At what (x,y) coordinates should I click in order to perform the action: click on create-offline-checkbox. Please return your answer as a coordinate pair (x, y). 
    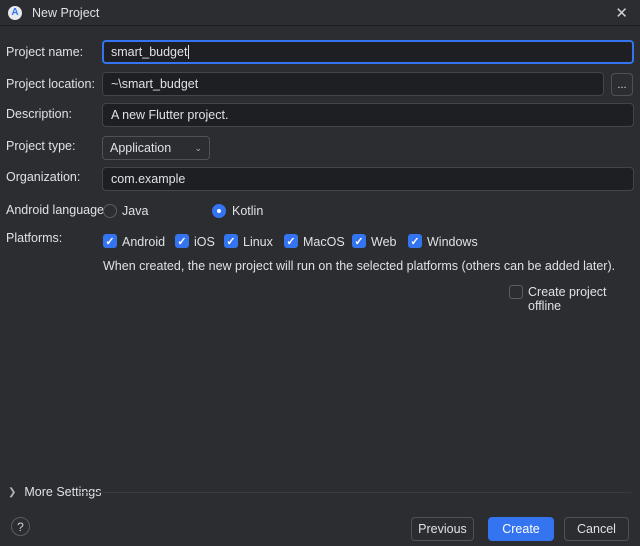
    Looking at the image, I should click on (516, 292).